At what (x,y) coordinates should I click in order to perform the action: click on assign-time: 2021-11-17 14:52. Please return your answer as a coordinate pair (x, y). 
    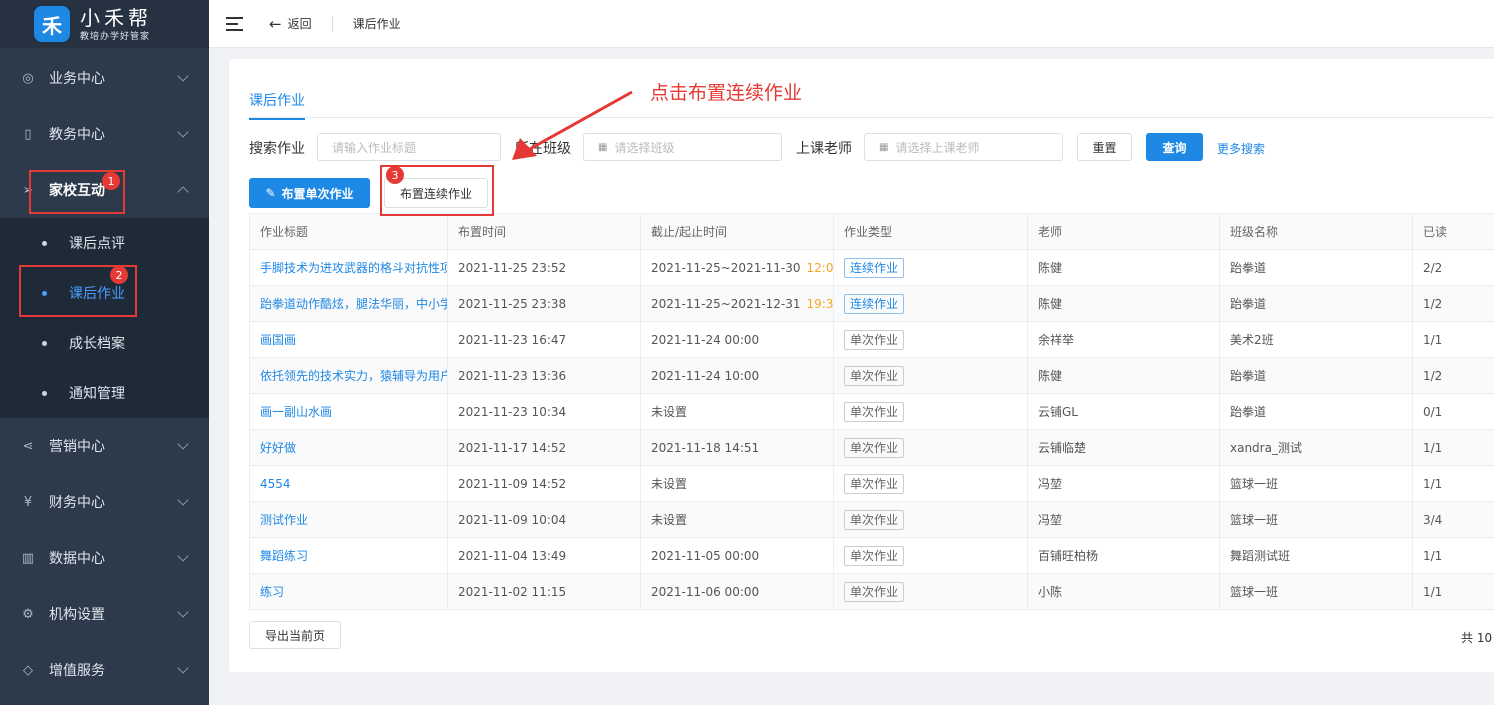
    Looking at the image, I should click on (544, 447).